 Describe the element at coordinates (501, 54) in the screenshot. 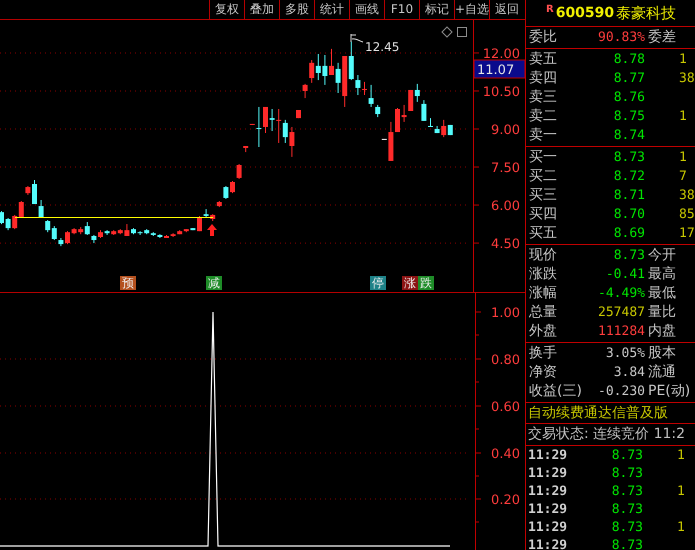

I see `axis-label: 12.00` at that location.